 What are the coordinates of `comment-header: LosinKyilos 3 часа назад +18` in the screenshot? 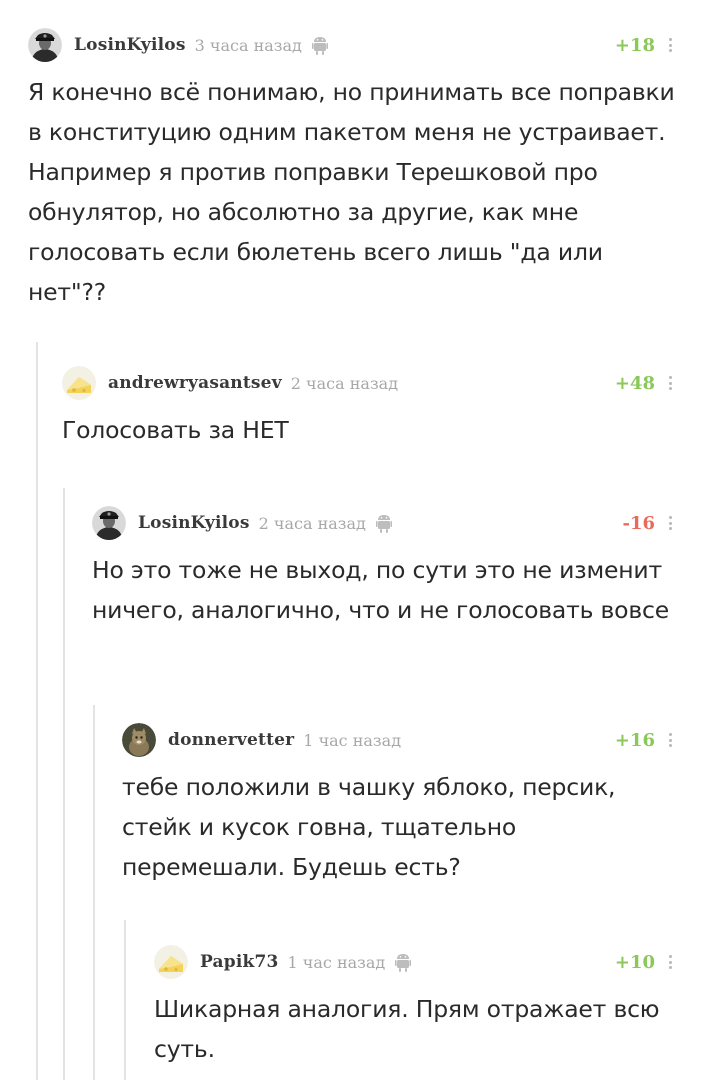 It's located at (352, 45).